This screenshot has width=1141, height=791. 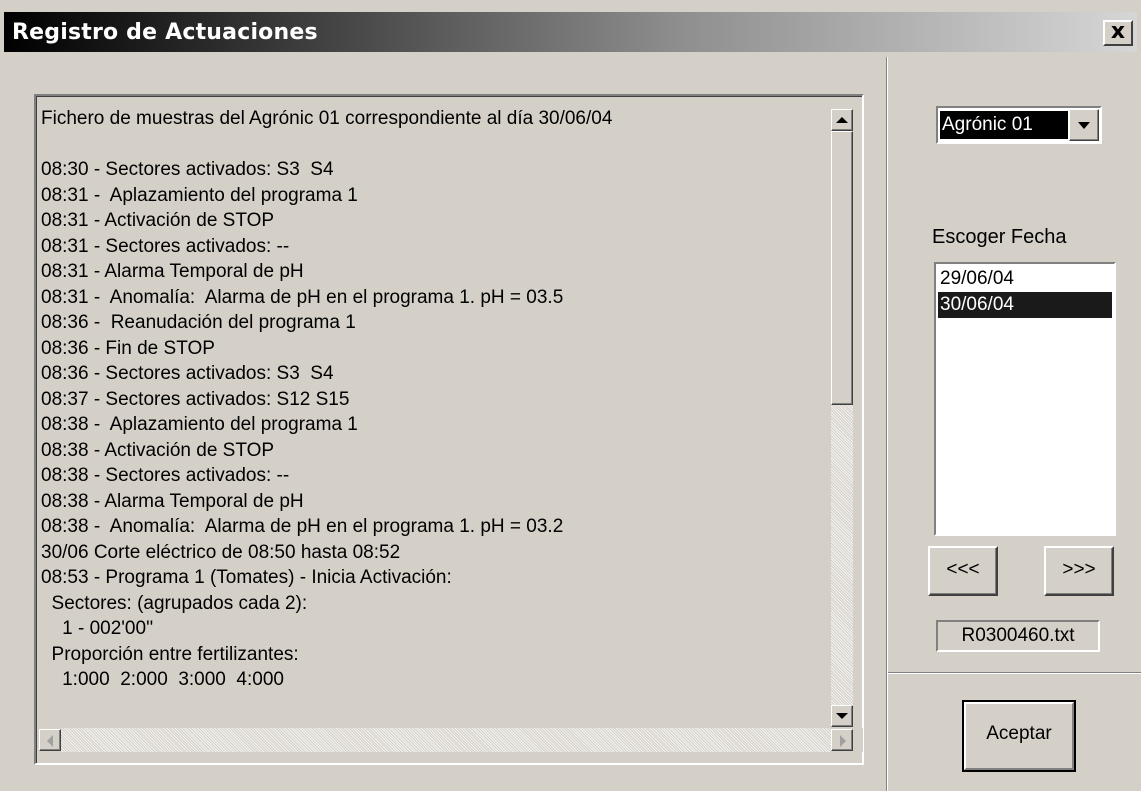 I want to click on log-line: 08:36 - Sectores activados: S3 S4, so click(x=187, y=373).